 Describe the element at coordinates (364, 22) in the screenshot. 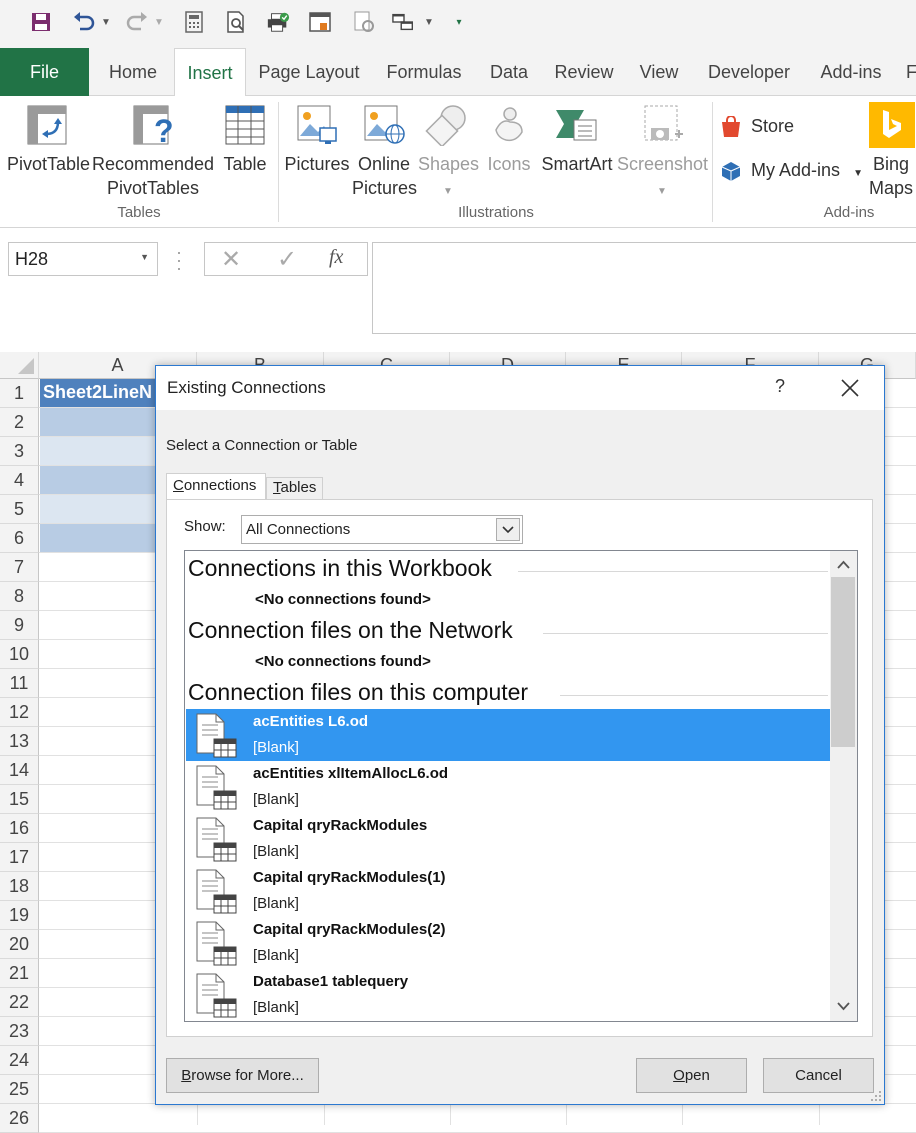

I see `refresh-icon` at that location.